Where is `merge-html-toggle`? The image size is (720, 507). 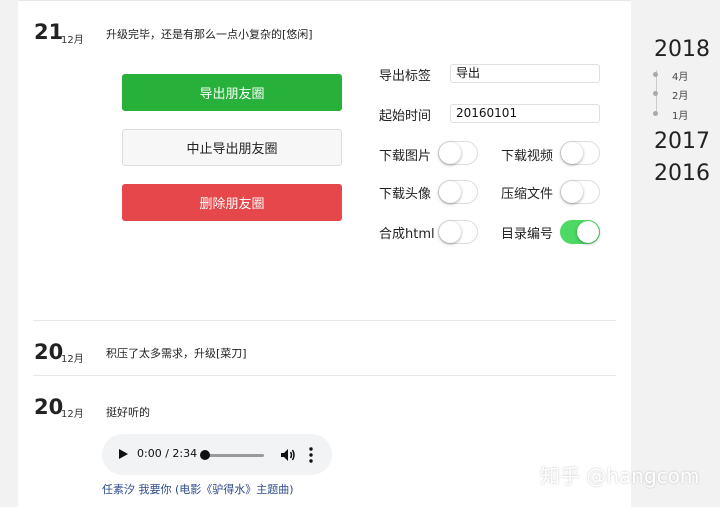
merge-html-toggle is located at coordinates (458, 232).